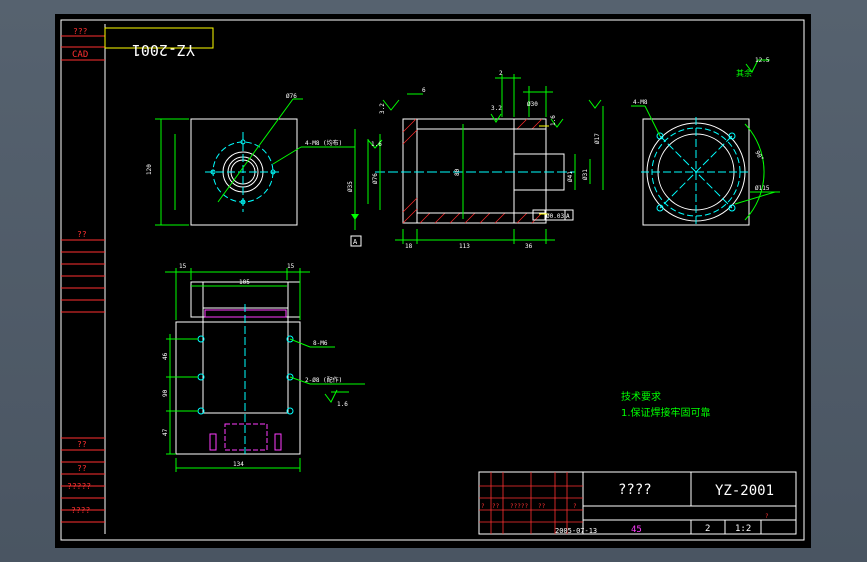 The height and width of the screenshot is (562, 867). Describe the element at coordinates (82, 468) in the screenshot. I see `strip-low-2: ??` at that location.